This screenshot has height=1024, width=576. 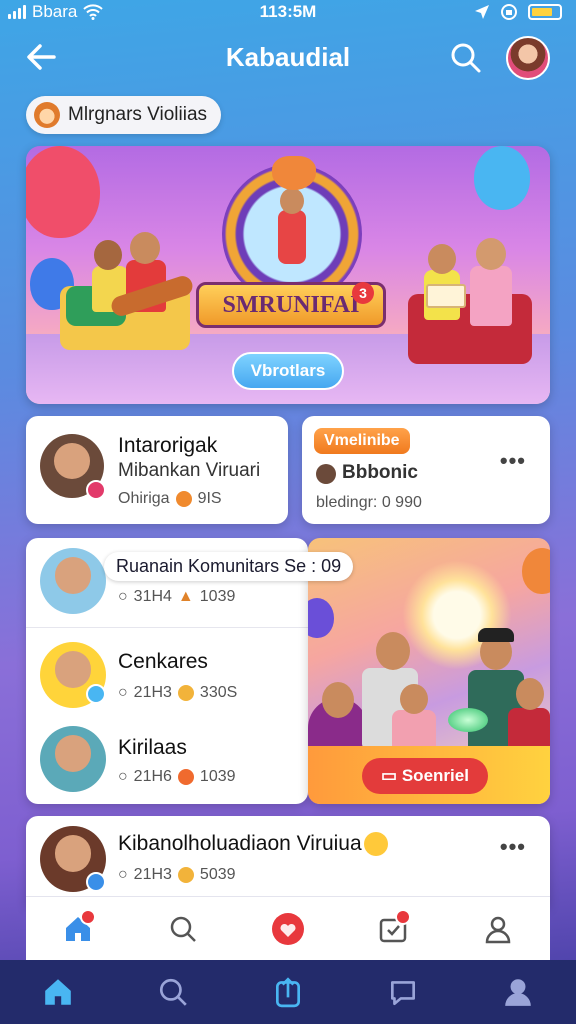 What do you see at coordinates (288, 371) in the screenshot?
I see `banner-cta-button: Vbrotlars` at bounding box center [288, 371].